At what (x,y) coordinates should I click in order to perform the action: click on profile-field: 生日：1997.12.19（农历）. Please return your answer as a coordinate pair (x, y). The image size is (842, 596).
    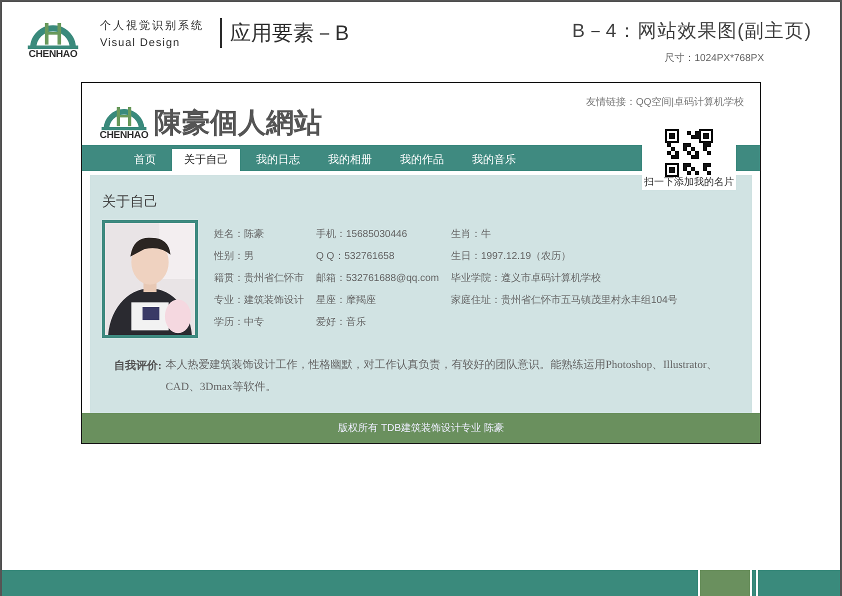
    Looking at the image, I should click on (564, 256).